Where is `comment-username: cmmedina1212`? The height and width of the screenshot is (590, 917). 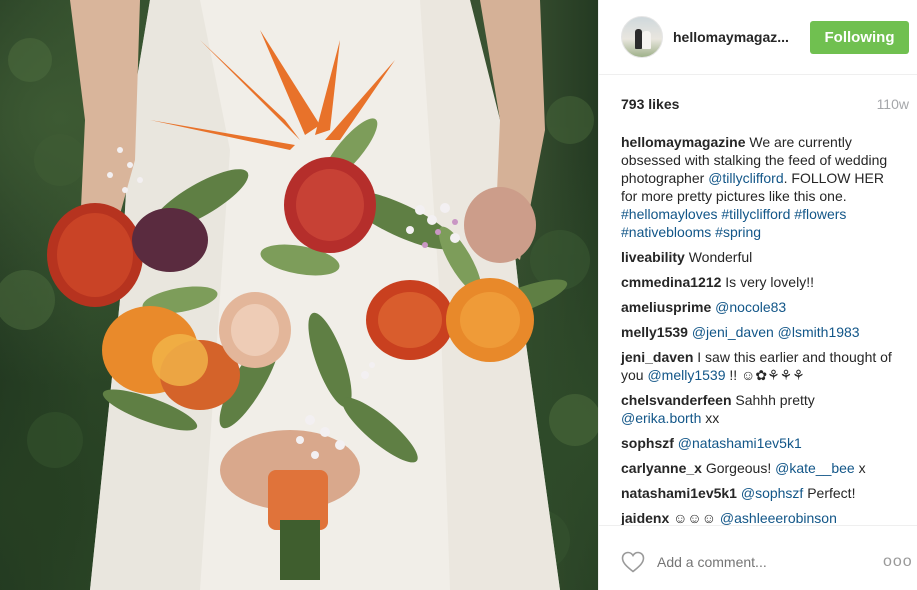 comment-username: cmmedina1212 is located at coordinates (671, 282).